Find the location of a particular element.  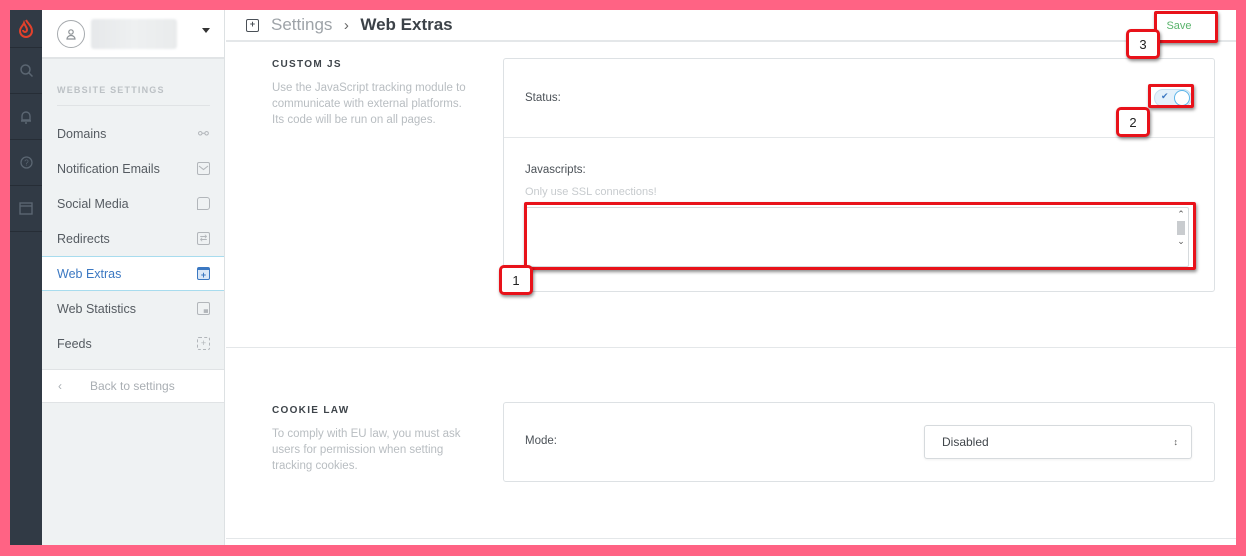

mode-selected-value: Disabled is located at coordinates (965, 442).